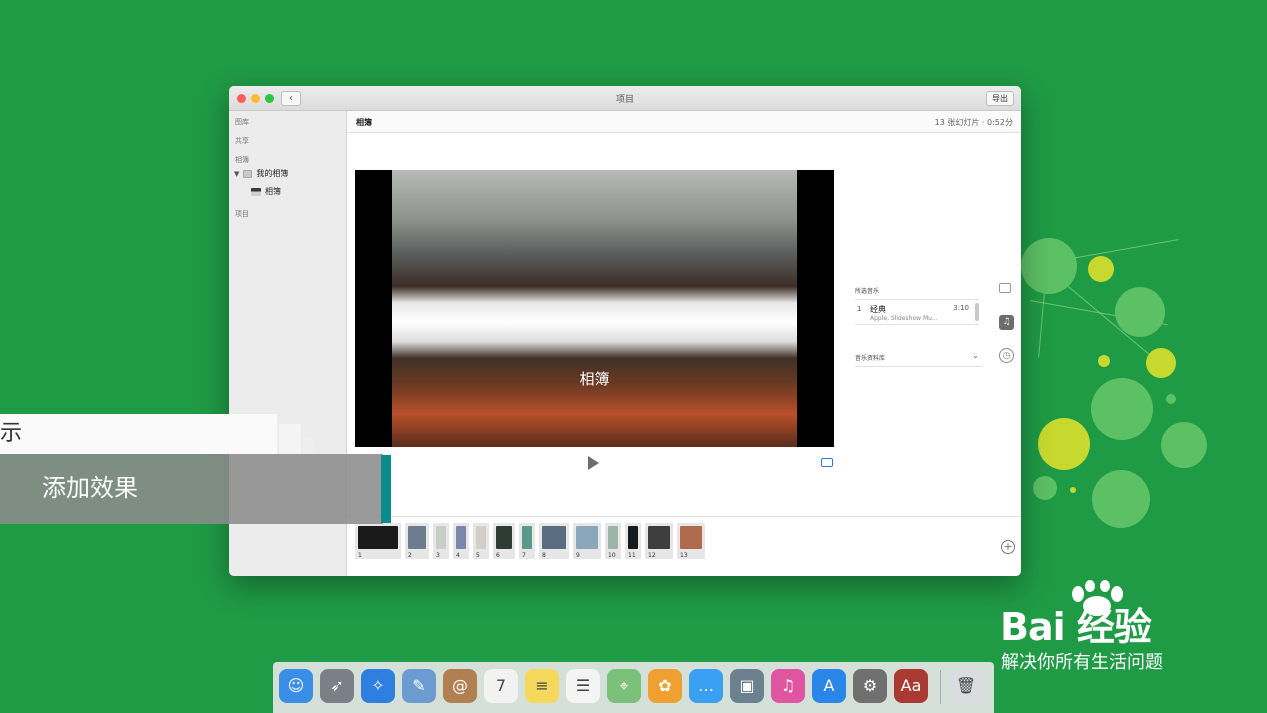 The image size is (1267, 713). I want to click on leaf-bubble-icon, so click(1122, 409).